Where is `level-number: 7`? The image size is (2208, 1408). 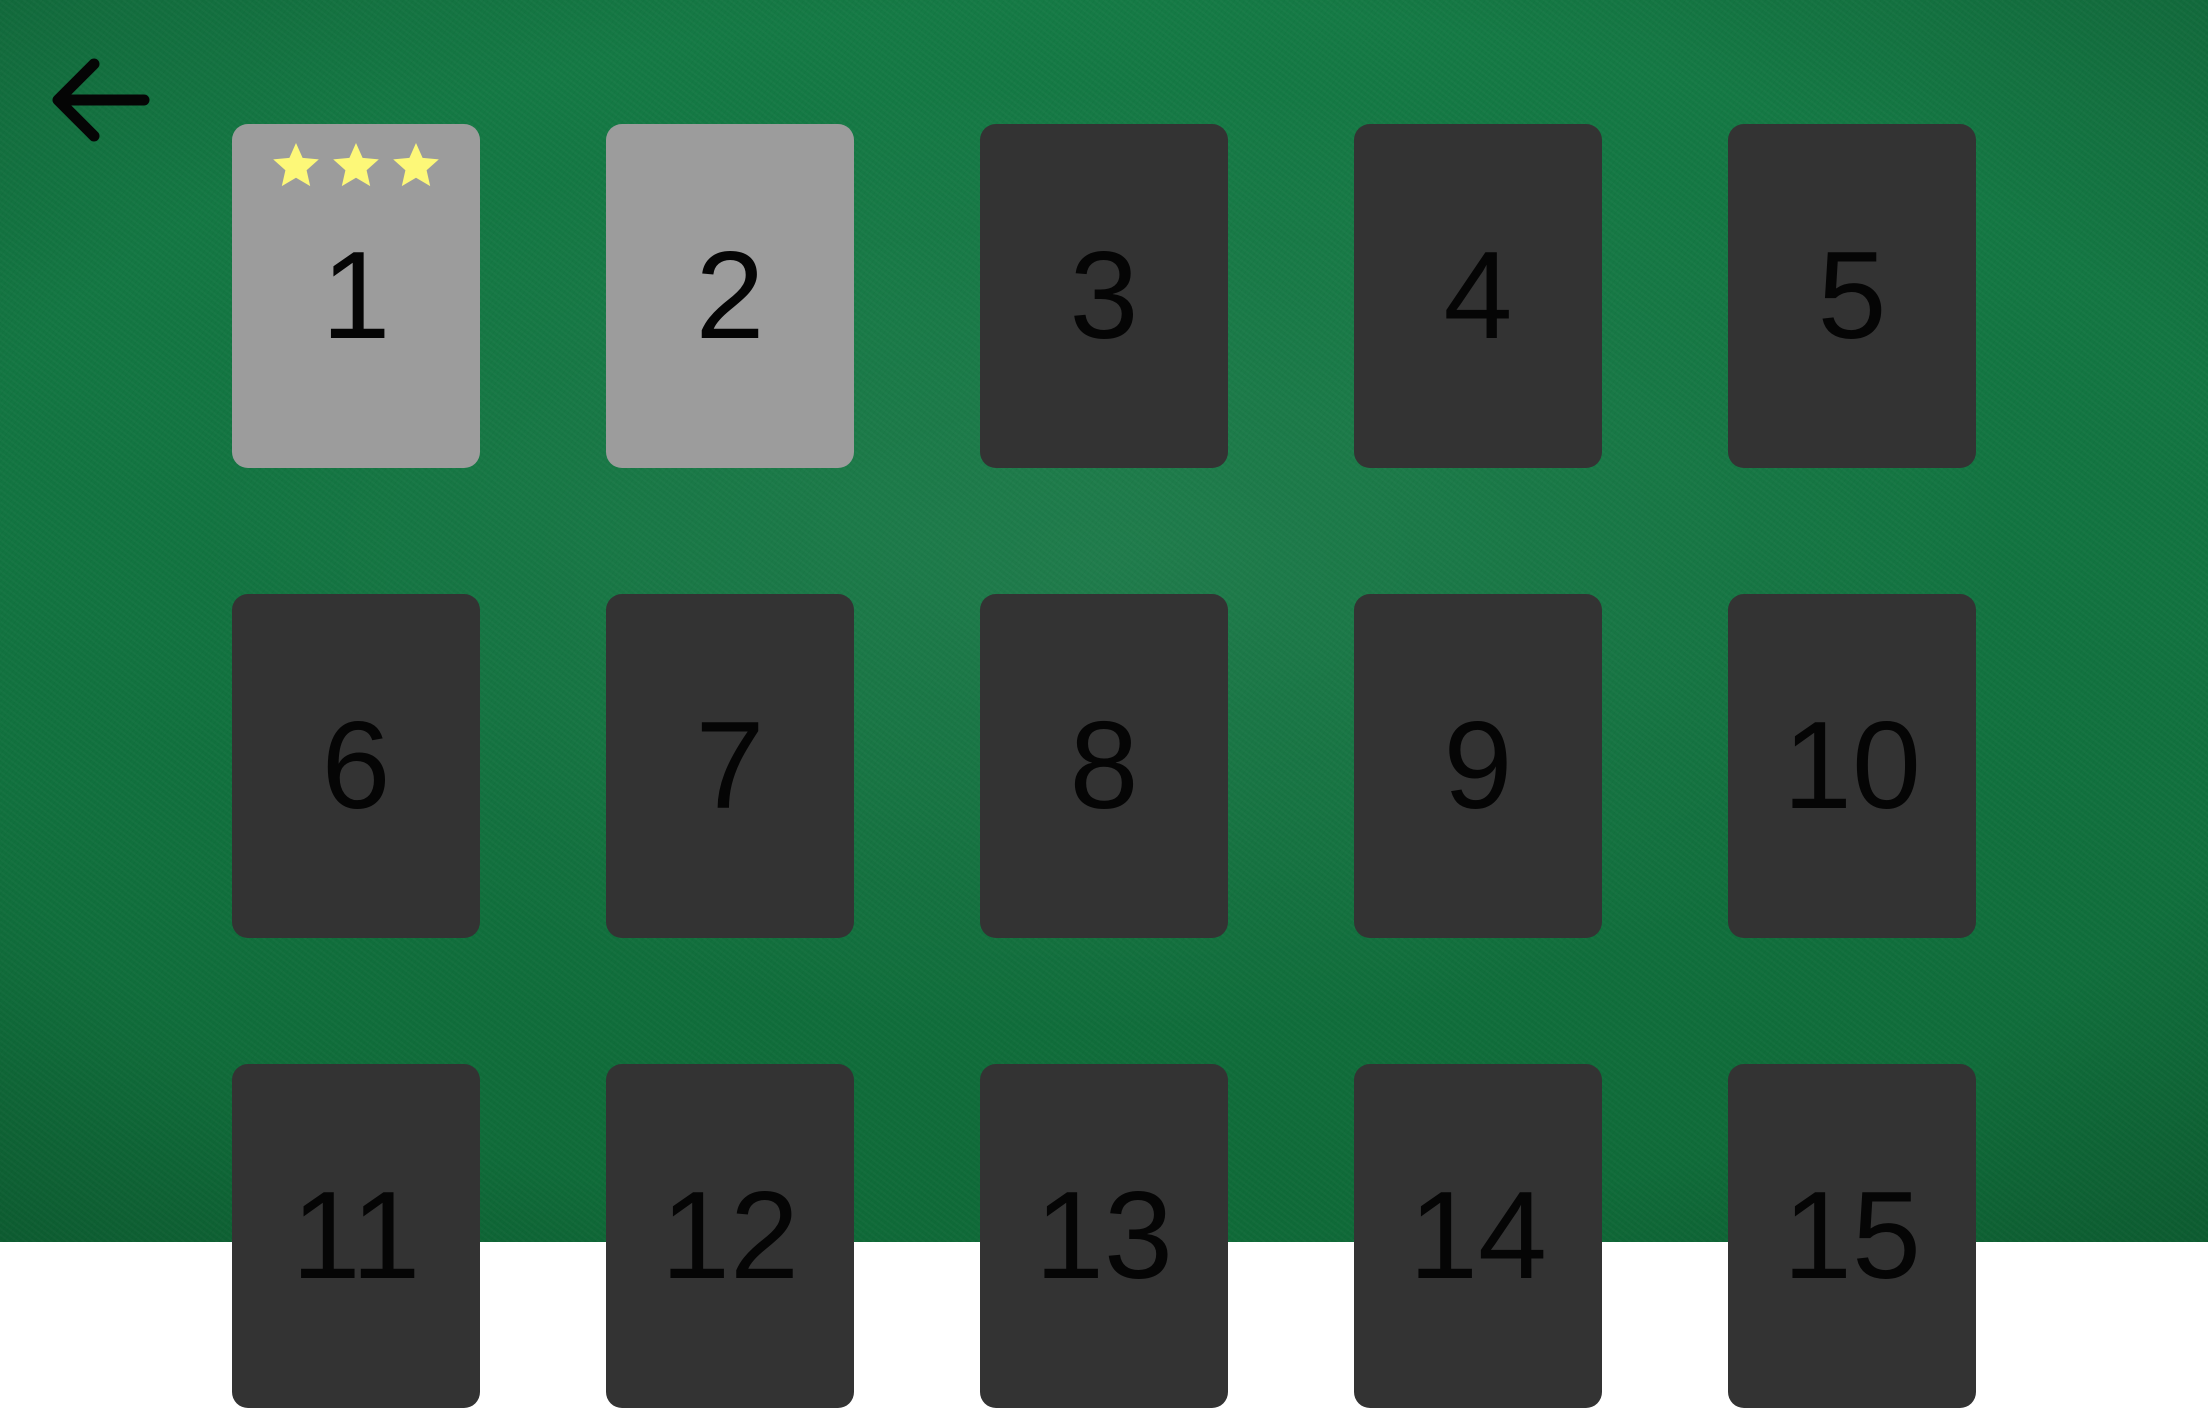 level-number: 7 is located at coordinates (730, 766).